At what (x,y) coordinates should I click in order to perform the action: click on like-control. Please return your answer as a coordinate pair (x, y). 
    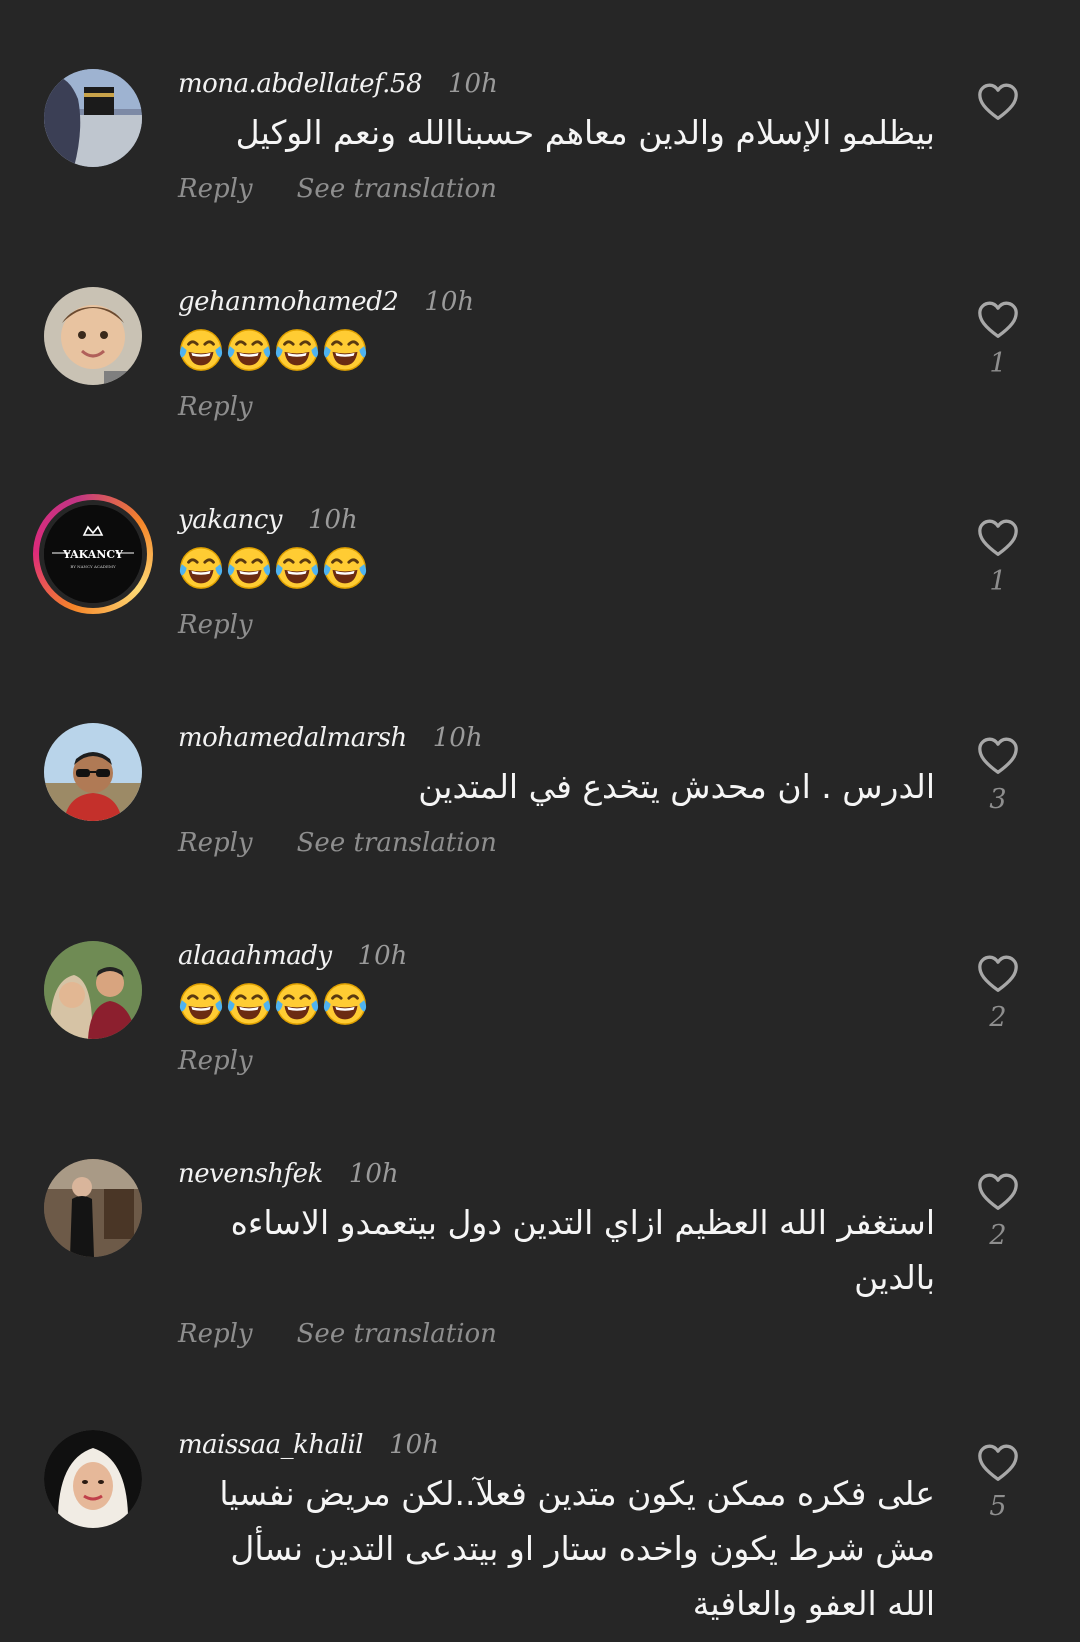
    Looking at the image, I should click on (998, 102).